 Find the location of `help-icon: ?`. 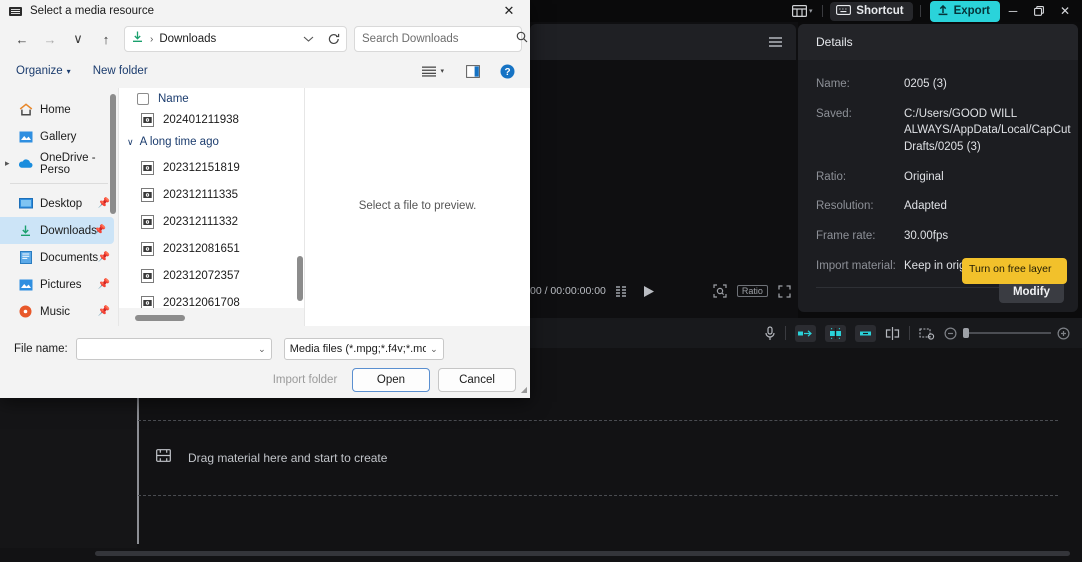

help-icon: ? is located at coordinates (507, 71).